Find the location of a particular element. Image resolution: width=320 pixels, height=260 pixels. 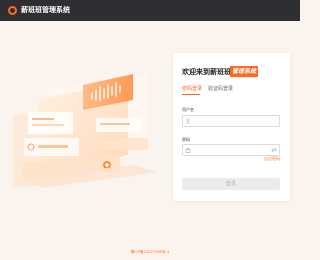

username-input is located at coordinates (232, 121).